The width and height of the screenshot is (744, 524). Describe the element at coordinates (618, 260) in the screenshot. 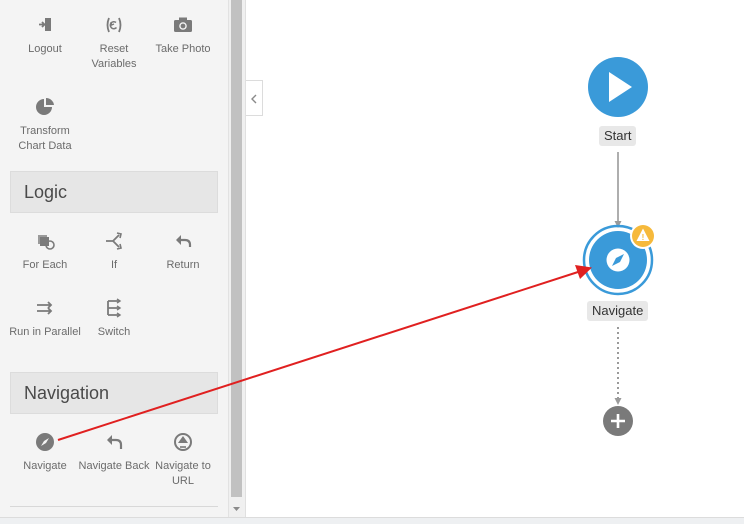

I see `compass-icon` at that location.